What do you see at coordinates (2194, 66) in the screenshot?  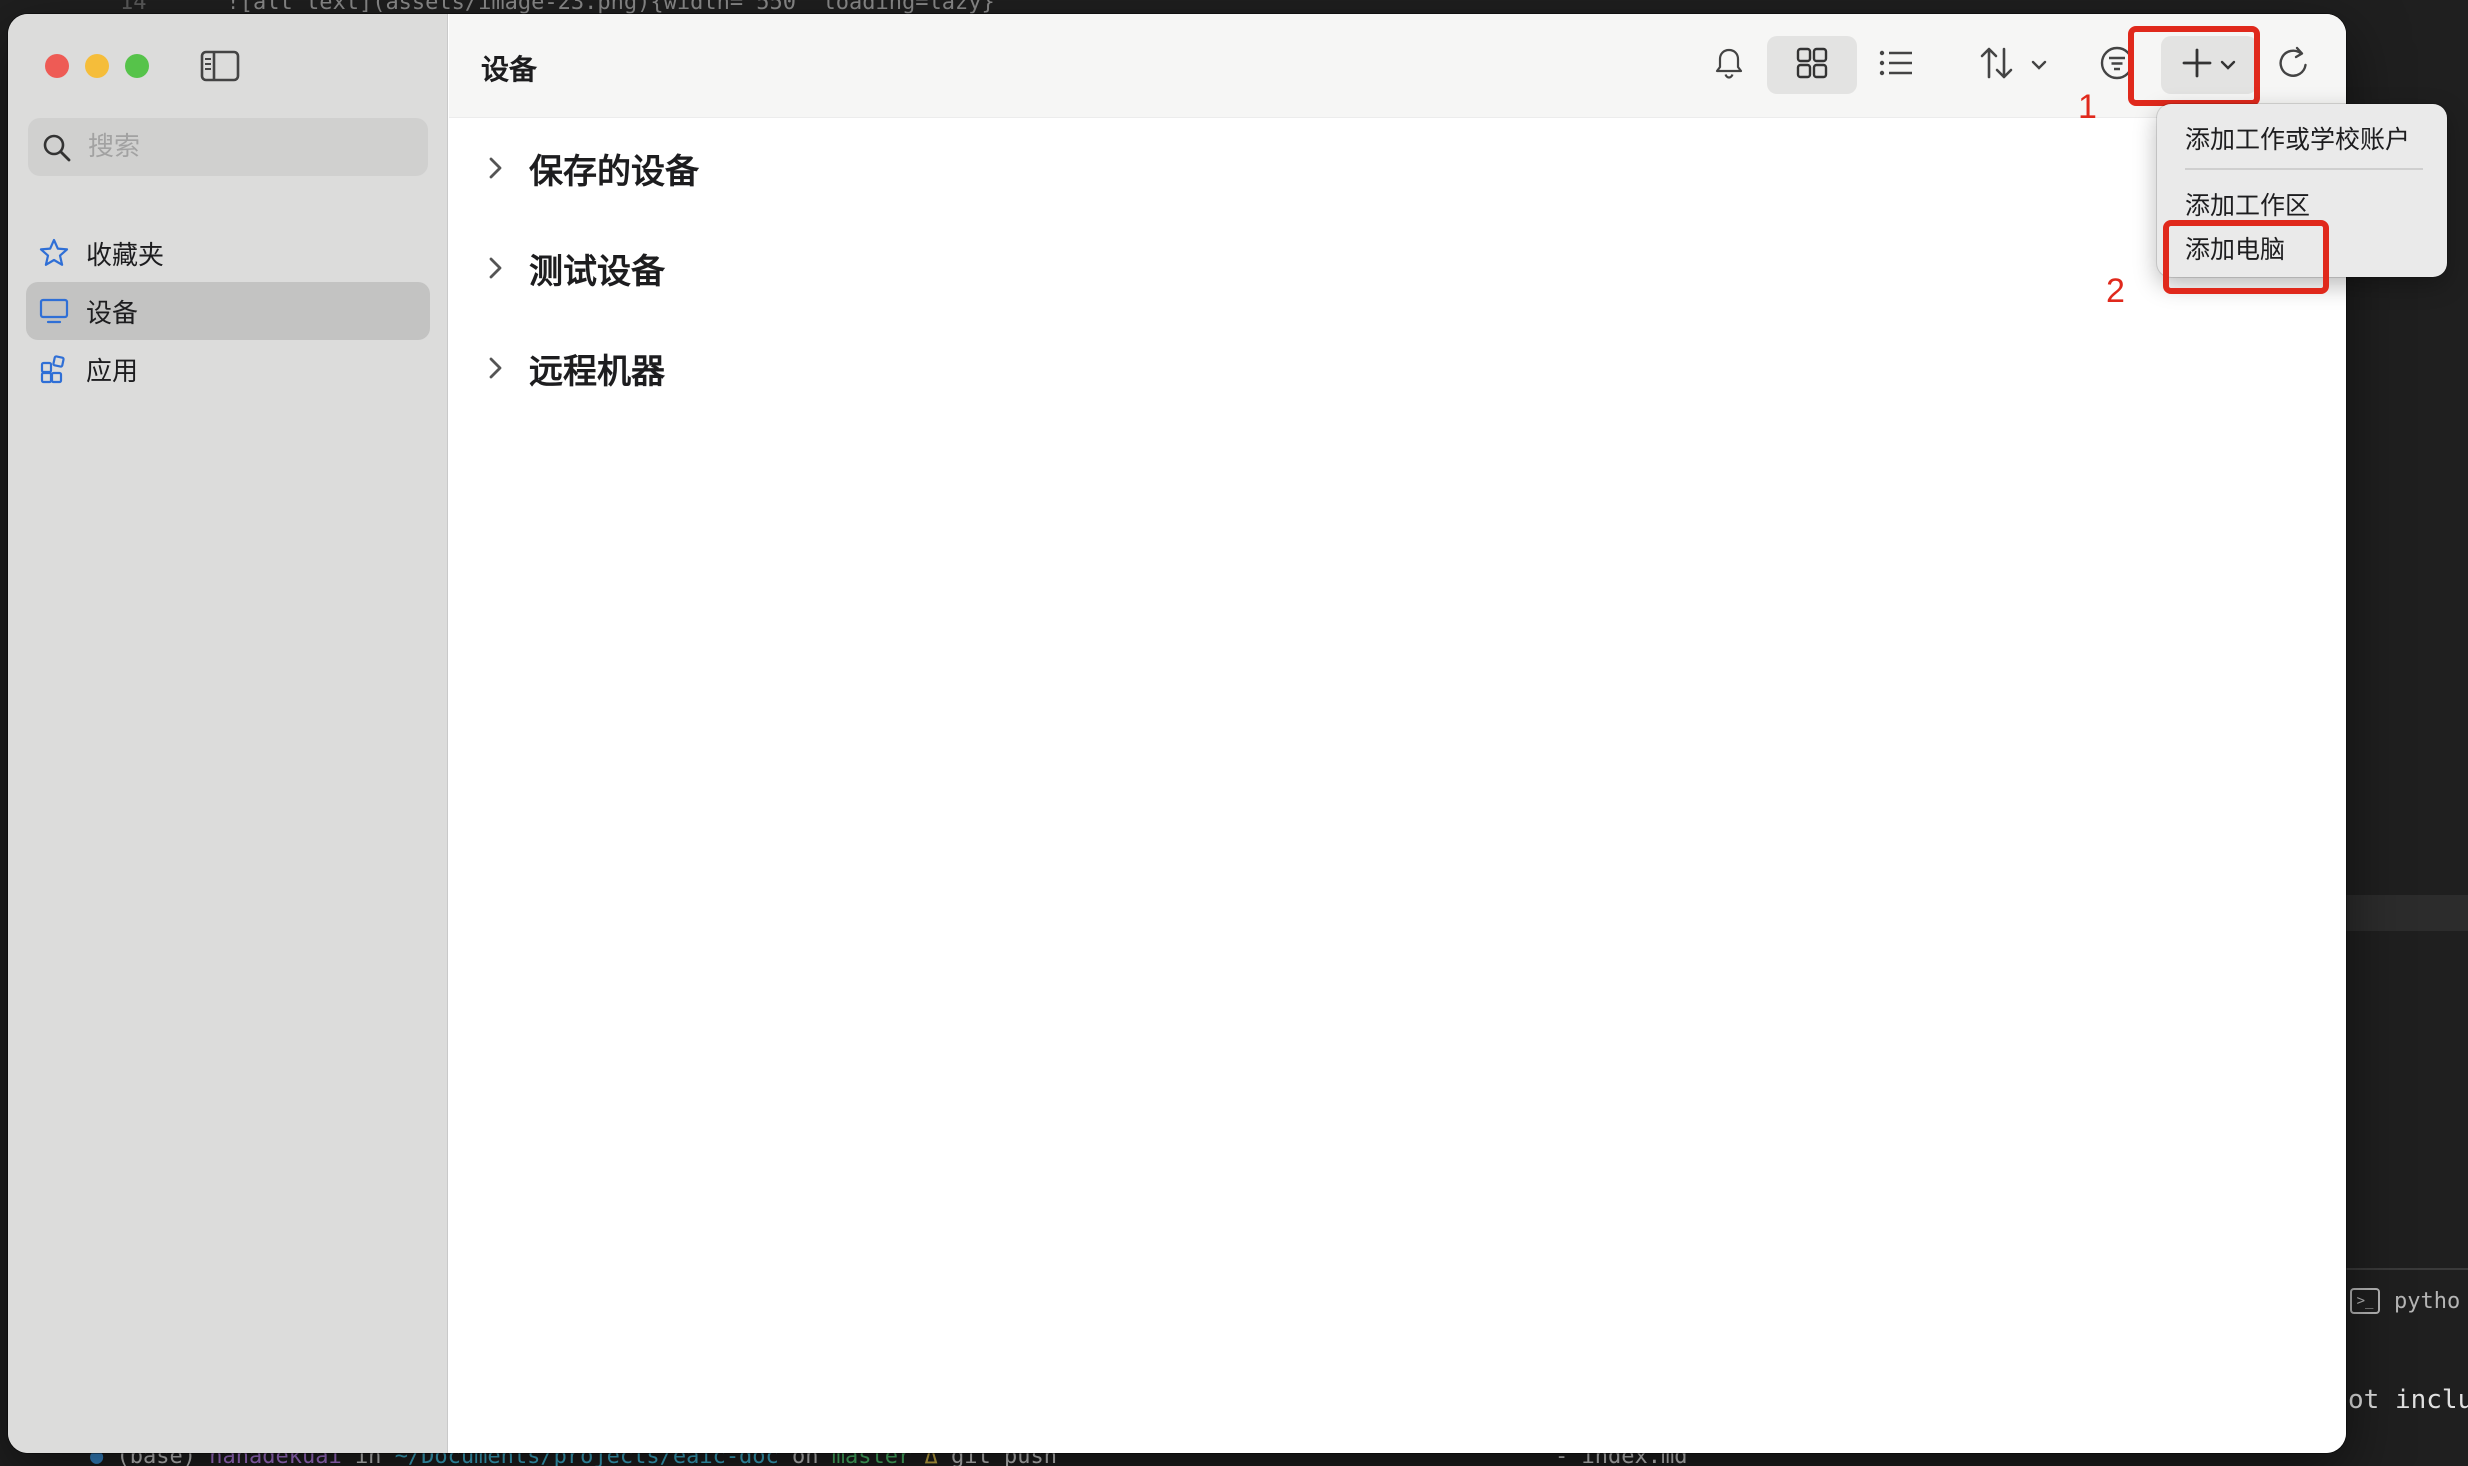 I see `highlight-add-button` at bounding box center [2194, 66].